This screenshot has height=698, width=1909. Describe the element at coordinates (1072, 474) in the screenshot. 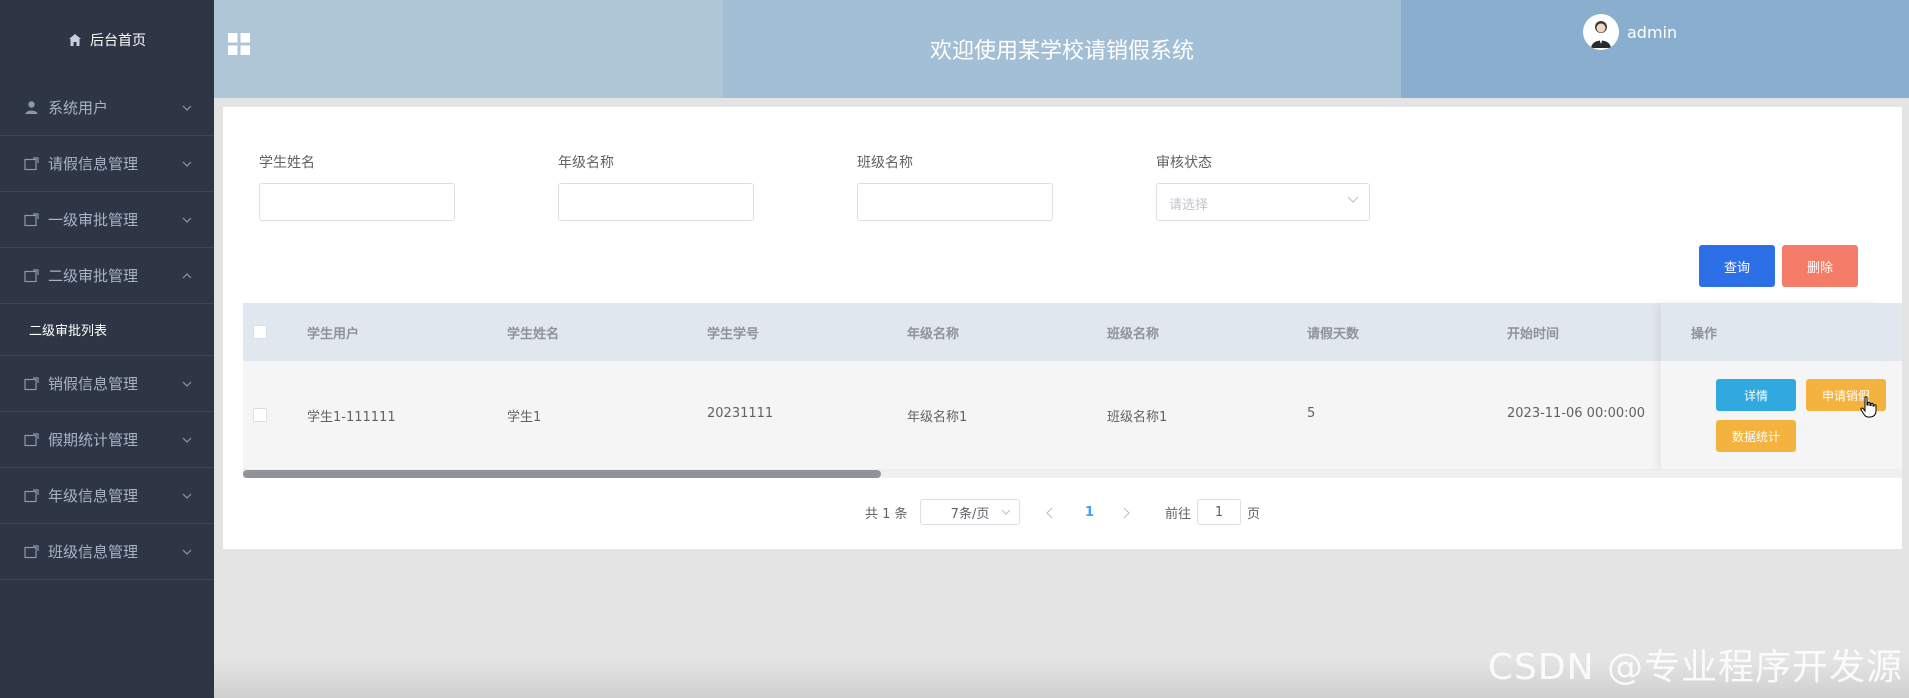

I see `horizontal-scrollbar` at that location.